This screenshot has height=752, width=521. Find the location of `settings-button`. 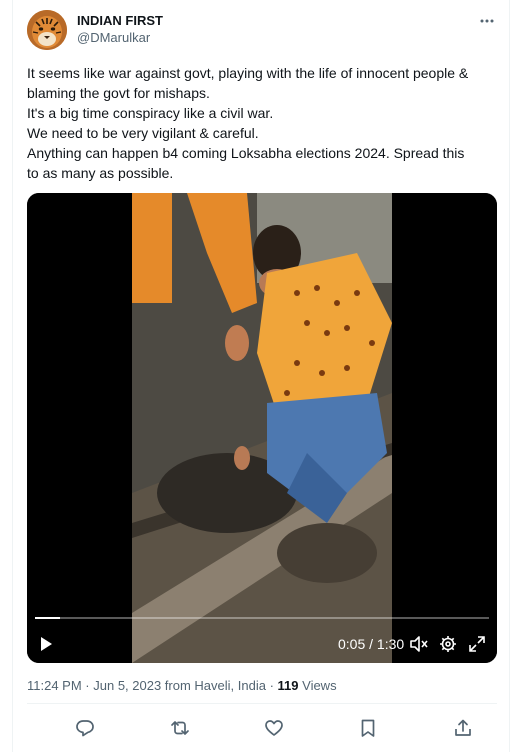

settings-button is located at coordinates (448, 644).